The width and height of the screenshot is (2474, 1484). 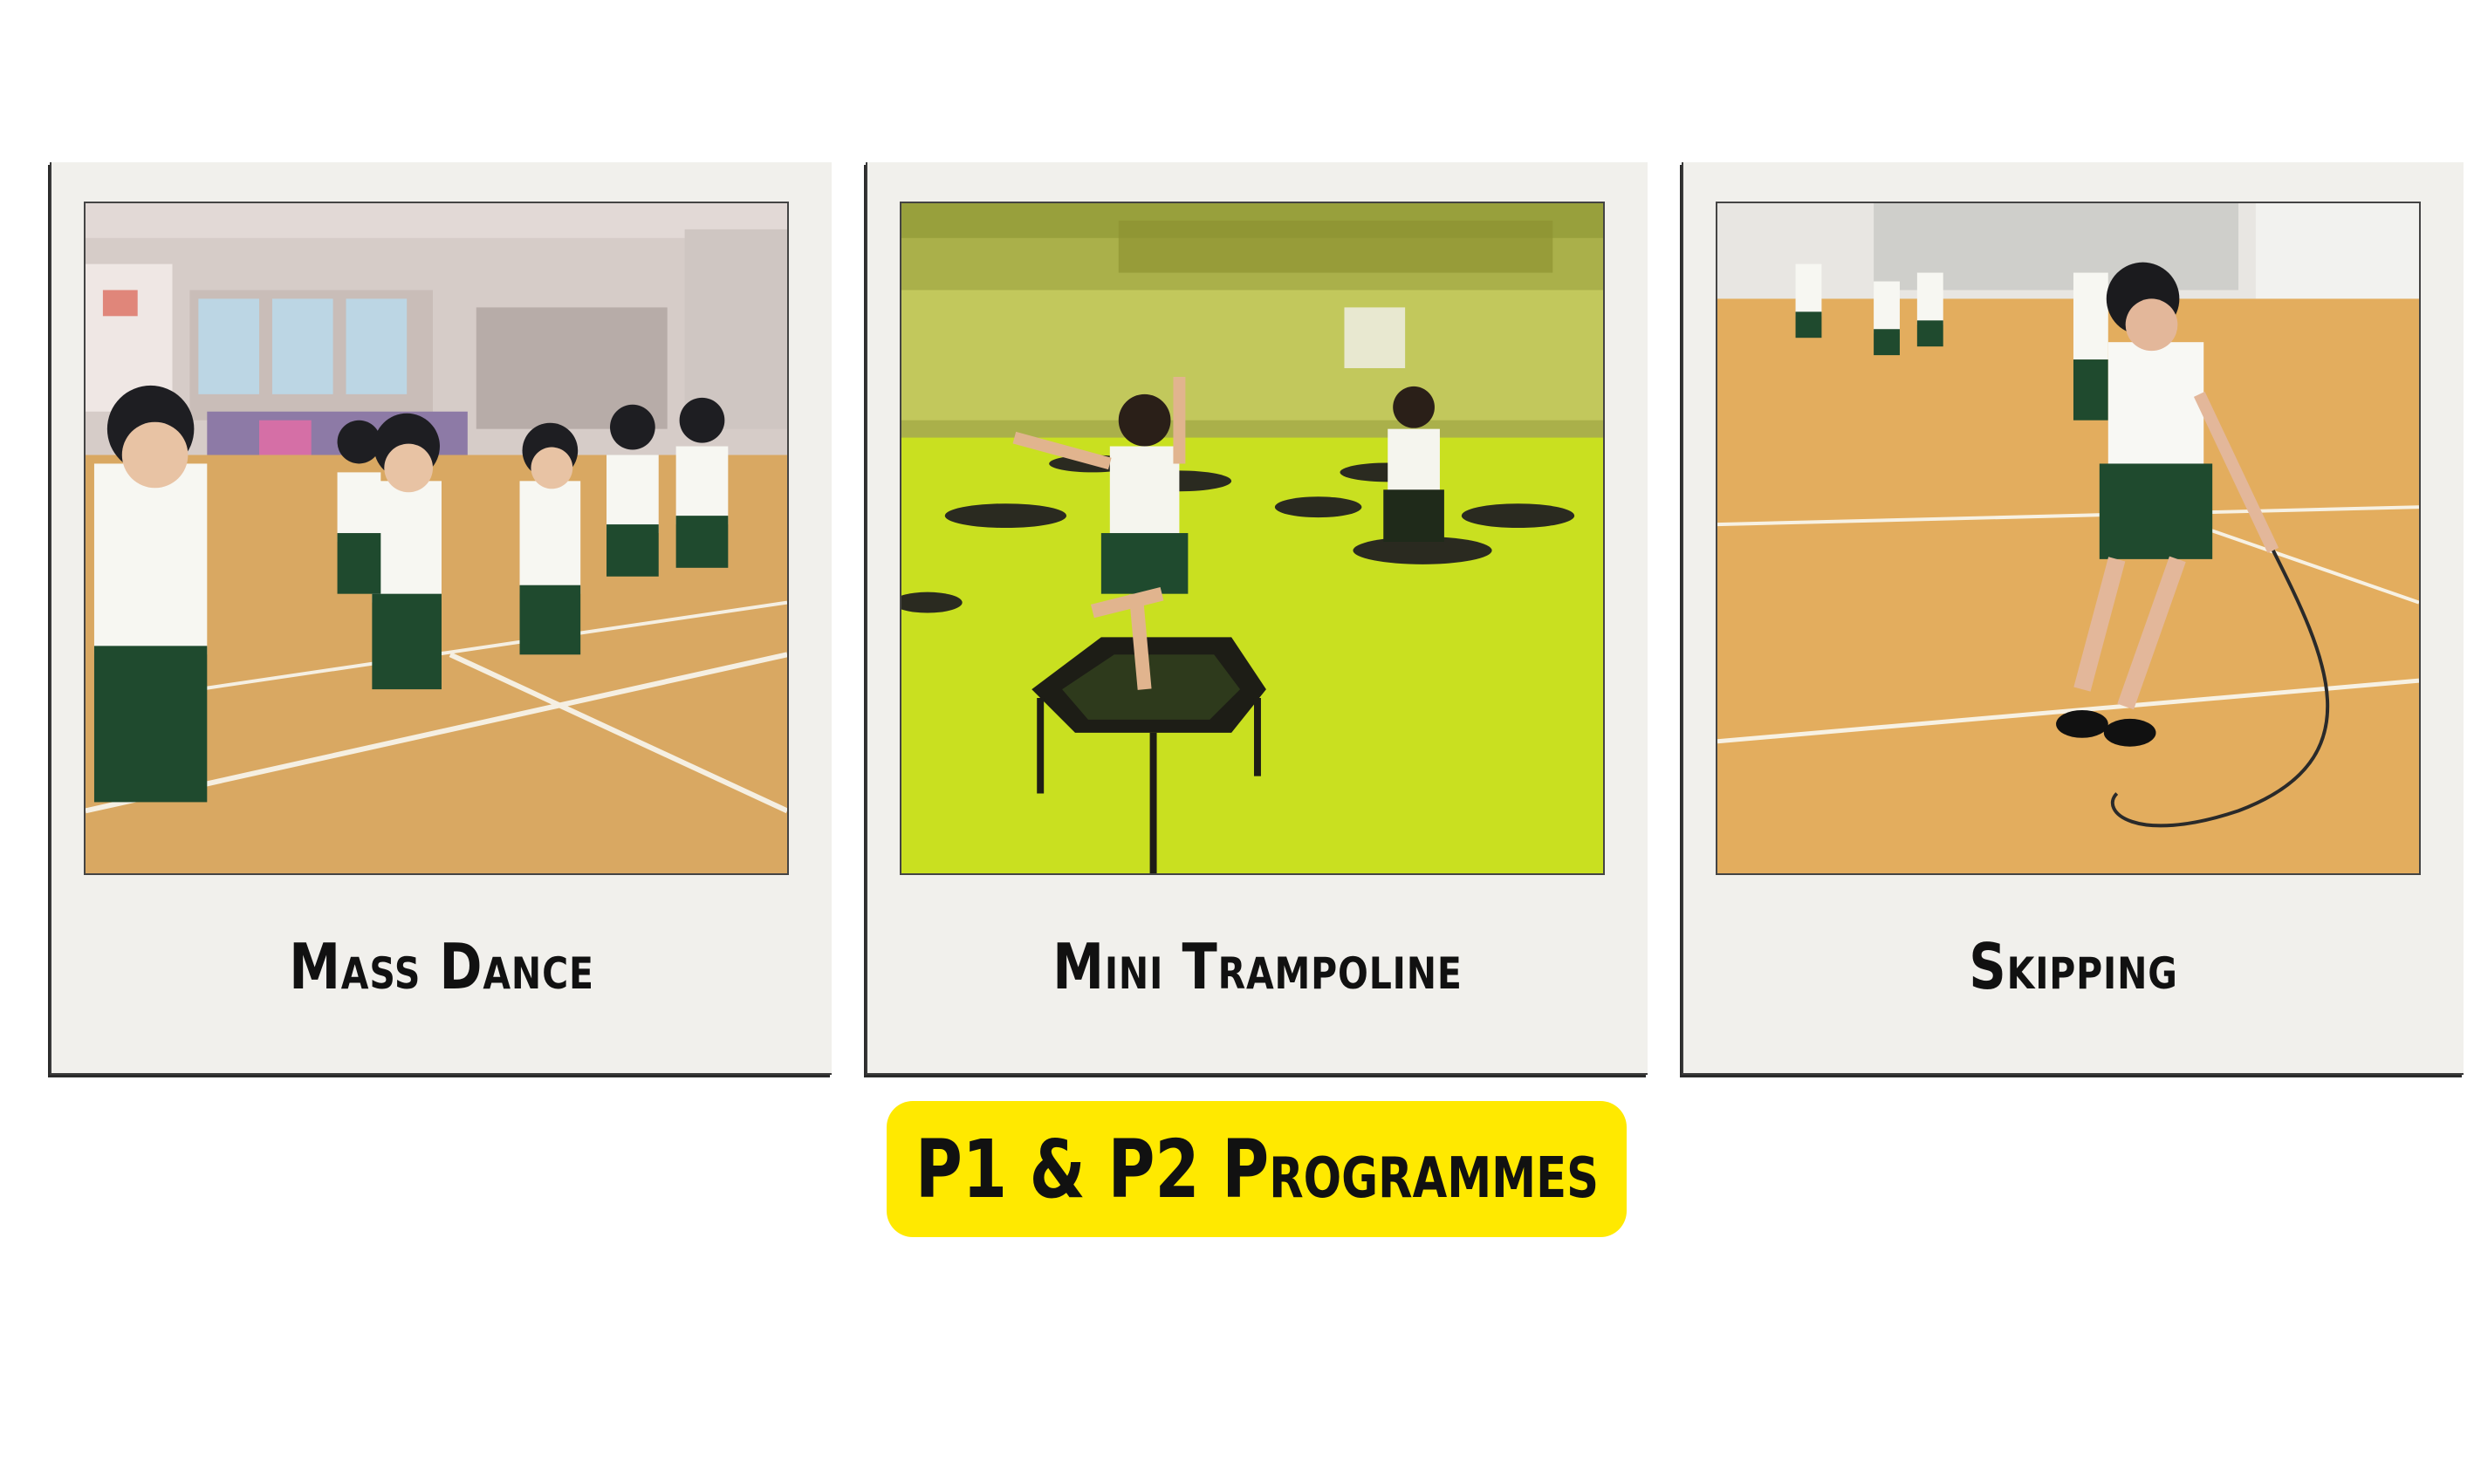 I want to click on mini-trampoline-photo, so click(x=1252, y=538).